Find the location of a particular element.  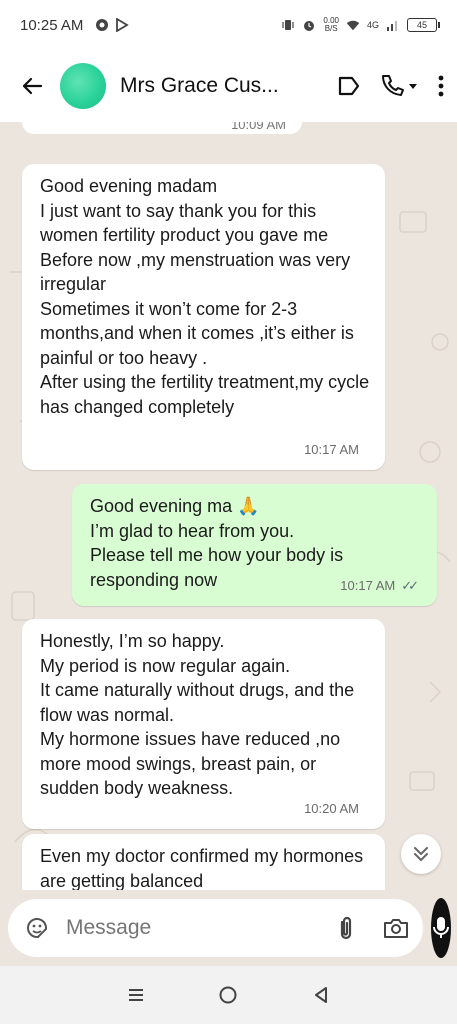

home-button is located at coordinates (228, 995).